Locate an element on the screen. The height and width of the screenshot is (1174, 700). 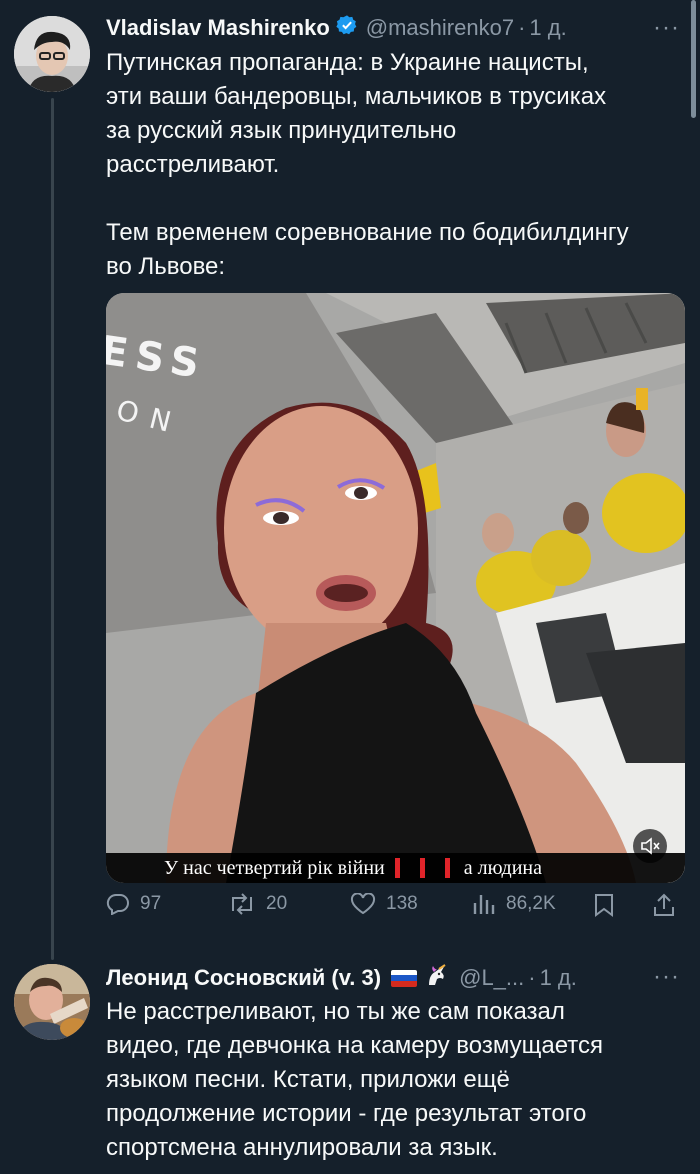
share-icon is located at coordinates (664, 904).